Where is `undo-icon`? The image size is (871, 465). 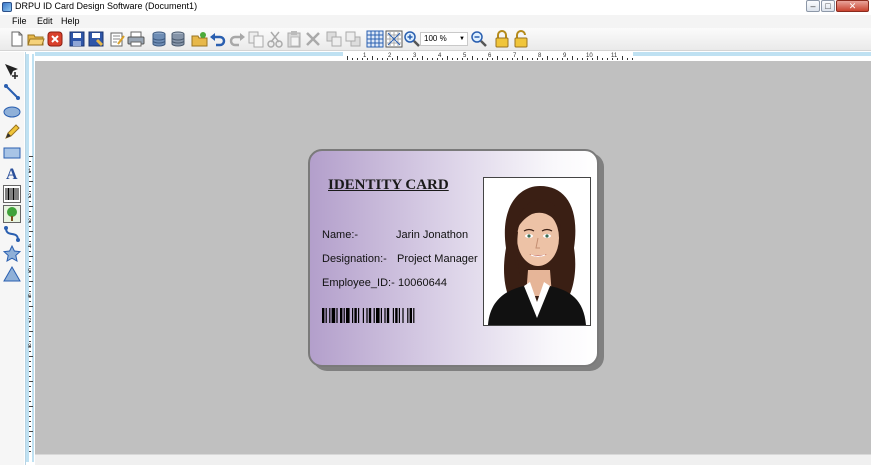
undo-icon is located at coordinates (218, 39).